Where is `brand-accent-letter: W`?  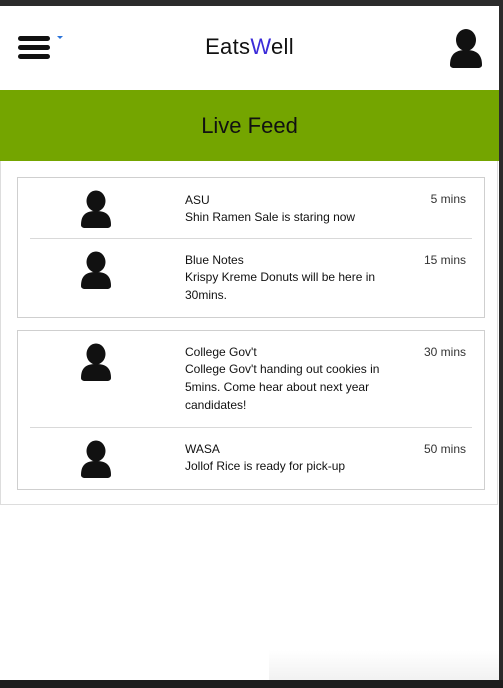
brand-accent-letter: W is located at coordinates (260, 46).